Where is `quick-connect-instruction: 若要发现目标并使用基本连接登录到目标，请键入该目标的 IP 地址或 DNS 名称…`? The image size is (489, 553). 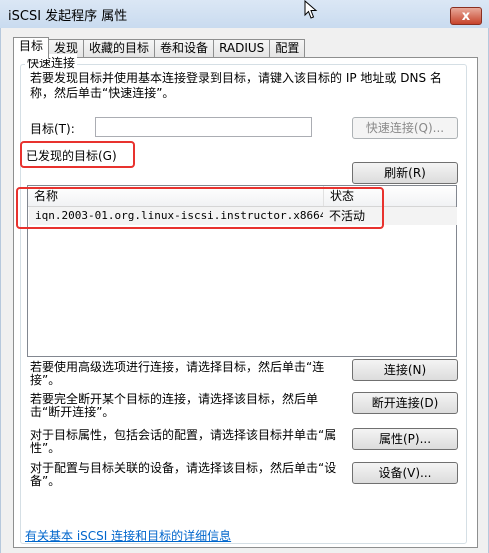 quick-connect-instruction: 若要发现目标并使用基本连接登录到目标，请键入该目标的 IP 地址或 DNS 名称… is located at coordinates (236, 85).